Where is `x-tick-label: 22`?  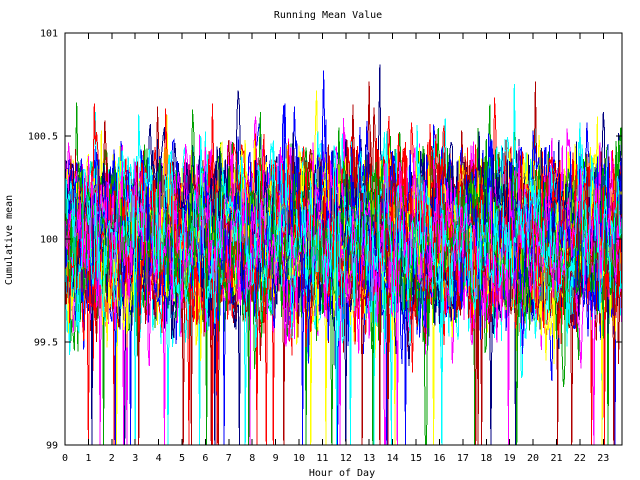
x-tick-label: 22 is located at coordinates (580, 458).